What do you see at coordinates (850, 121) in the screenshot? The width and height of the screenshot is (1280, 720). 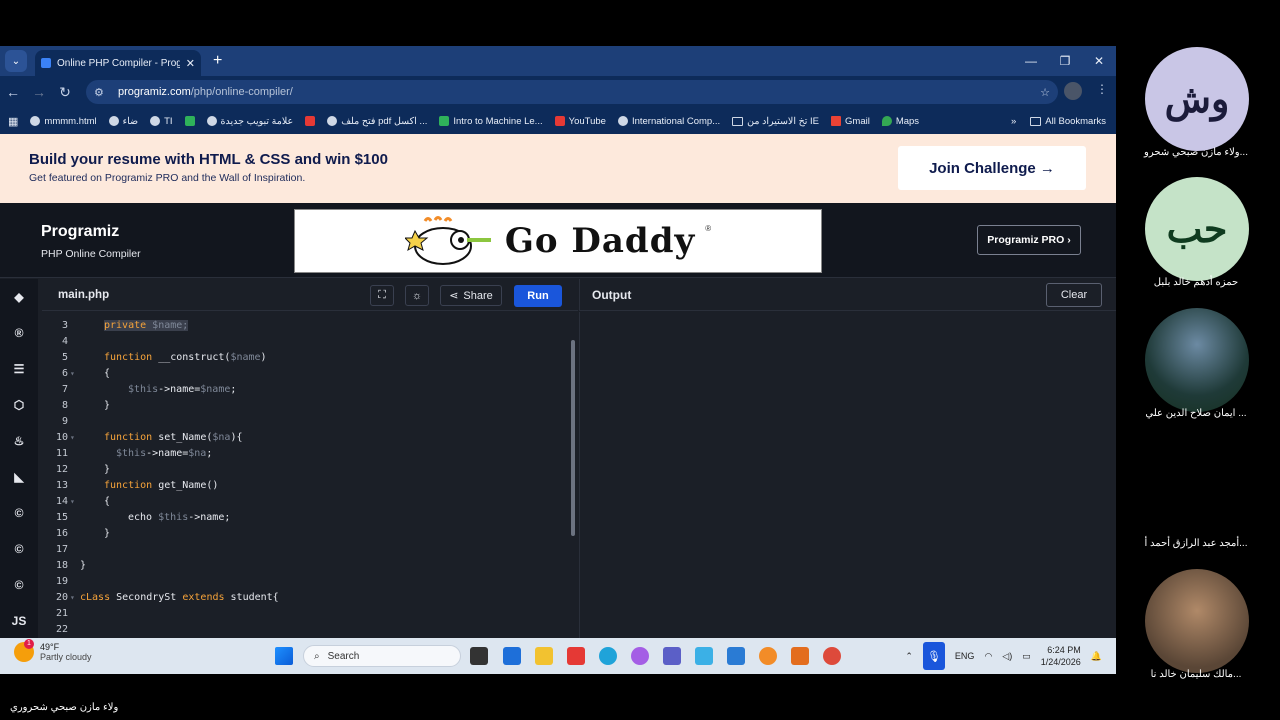 I see `bookmark-item: Gmail` at bounding box center [850, 121].